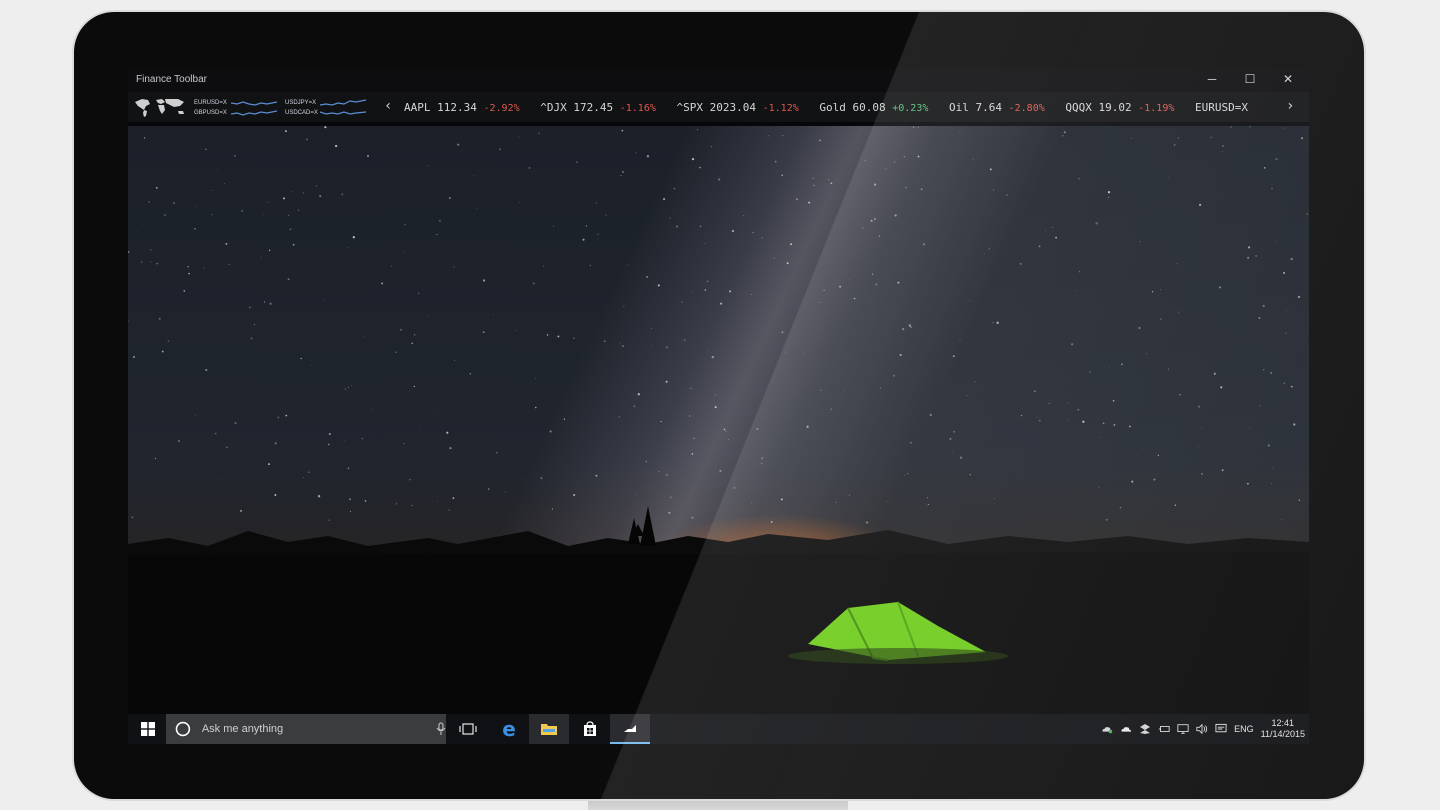 The image size is (1440, 810). I want to click on quote-item: QQQX 19.02 -1.19%, so click(1119, 107).